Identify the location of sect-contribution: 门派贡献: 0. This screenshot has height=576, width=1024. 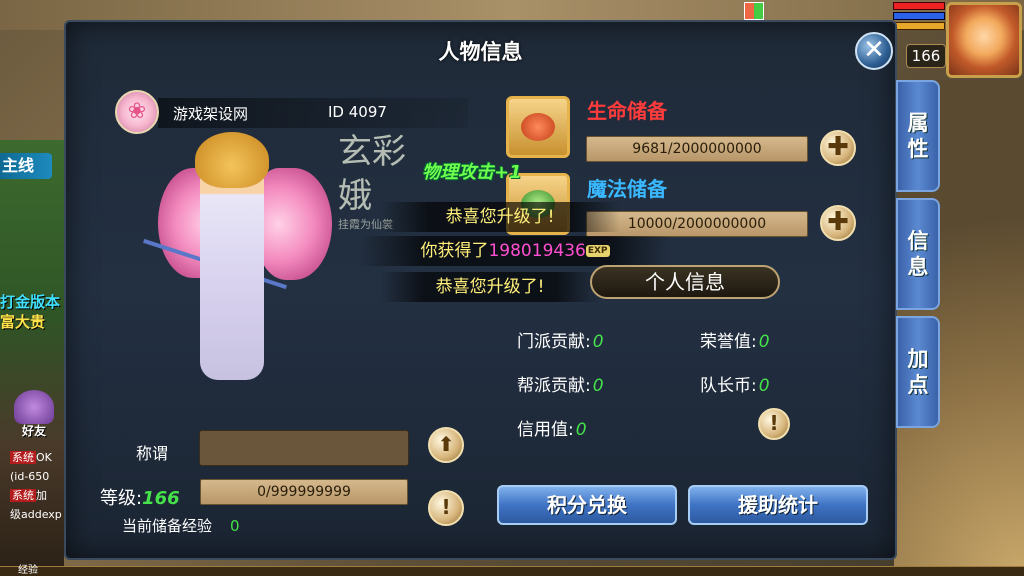
(560, 339).